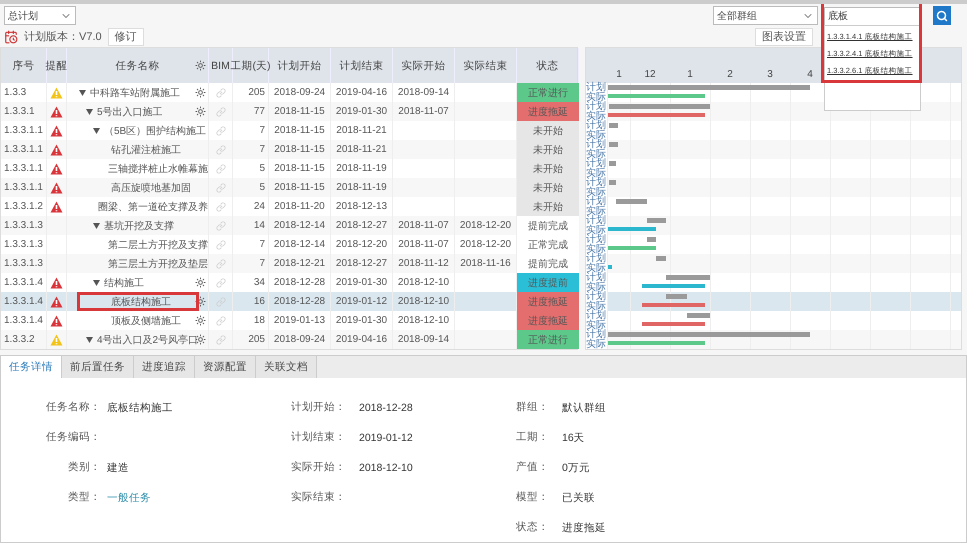  Describe the element at coordinates (141, 302) in the screenshot. I see `task-name: 底板结构施工` at that location.